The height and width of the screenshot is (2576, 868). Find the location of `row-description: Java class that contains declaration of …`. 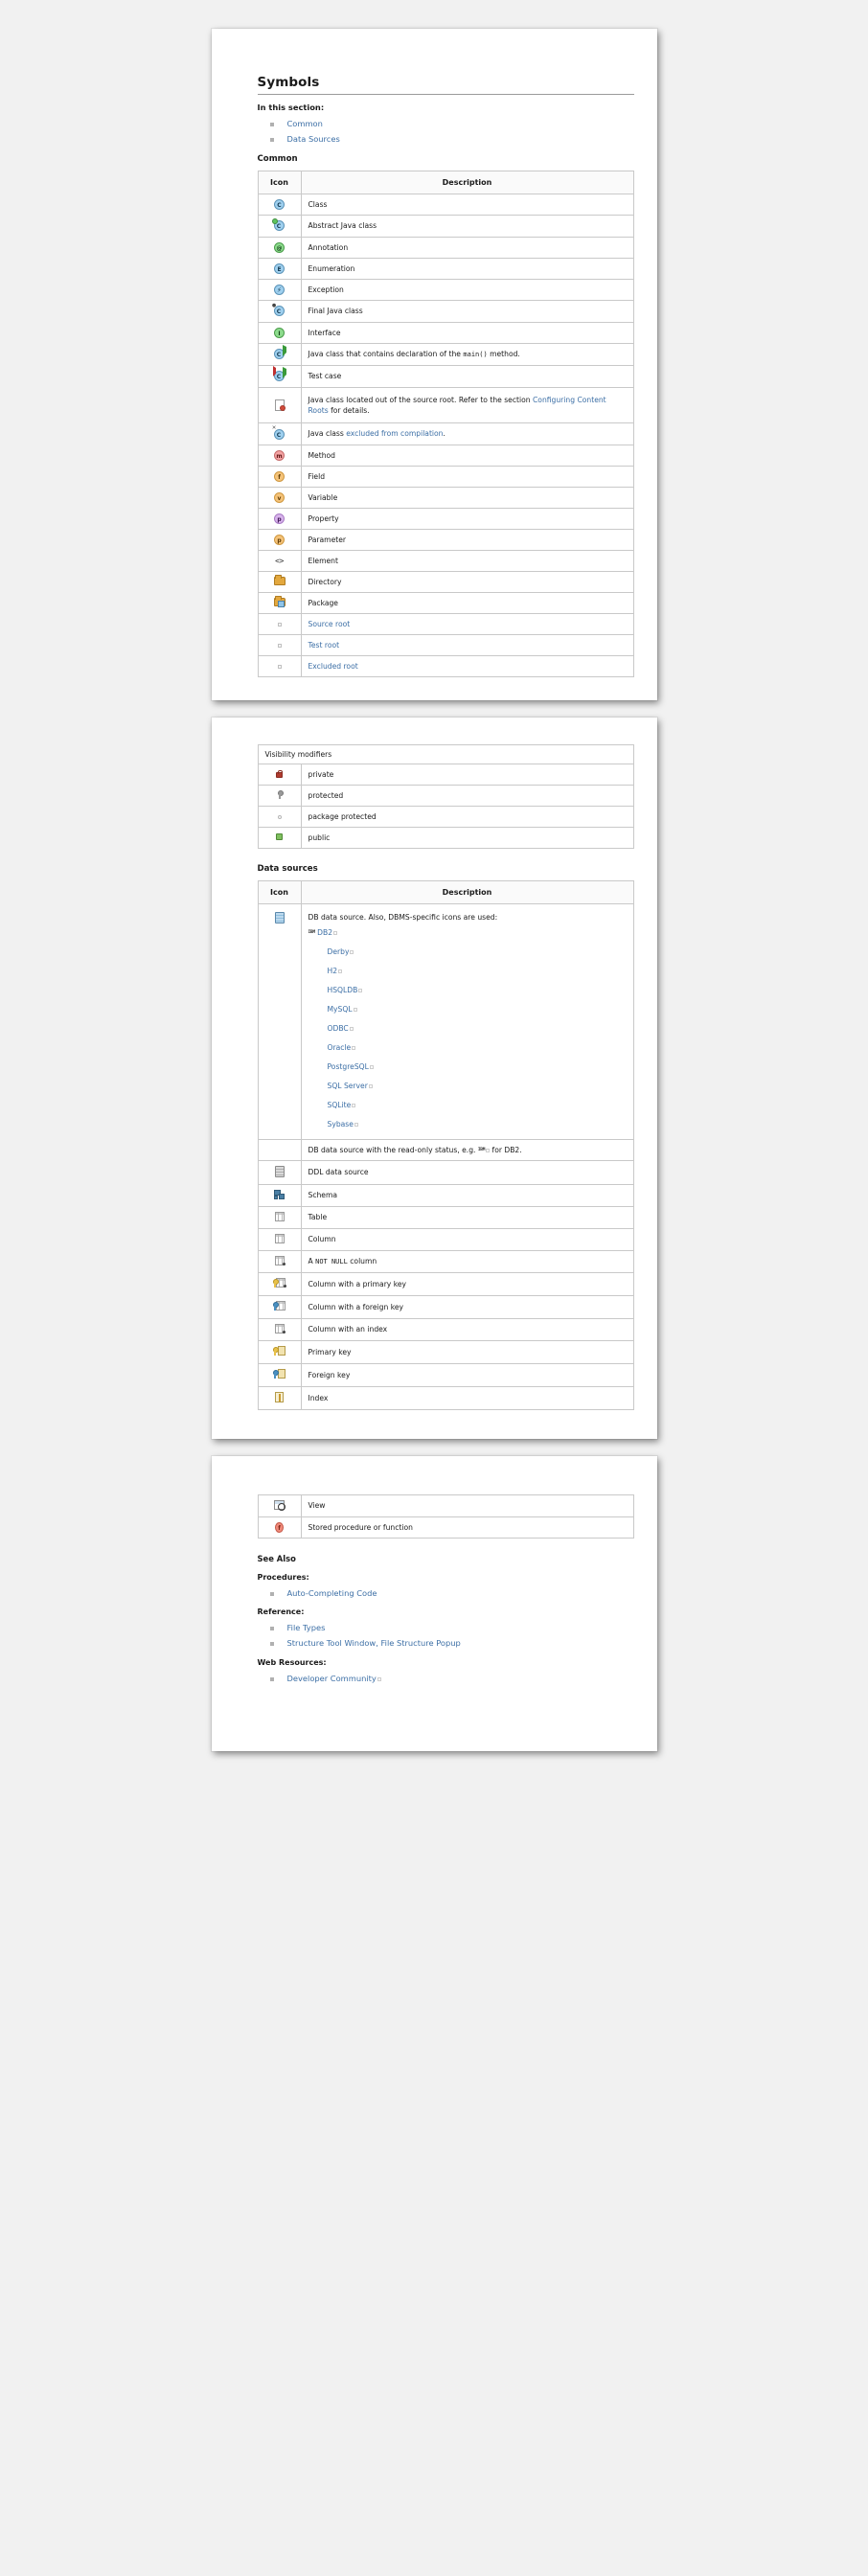

row-description: Java class that contains declaration of … is located at coordinates (467, 354).